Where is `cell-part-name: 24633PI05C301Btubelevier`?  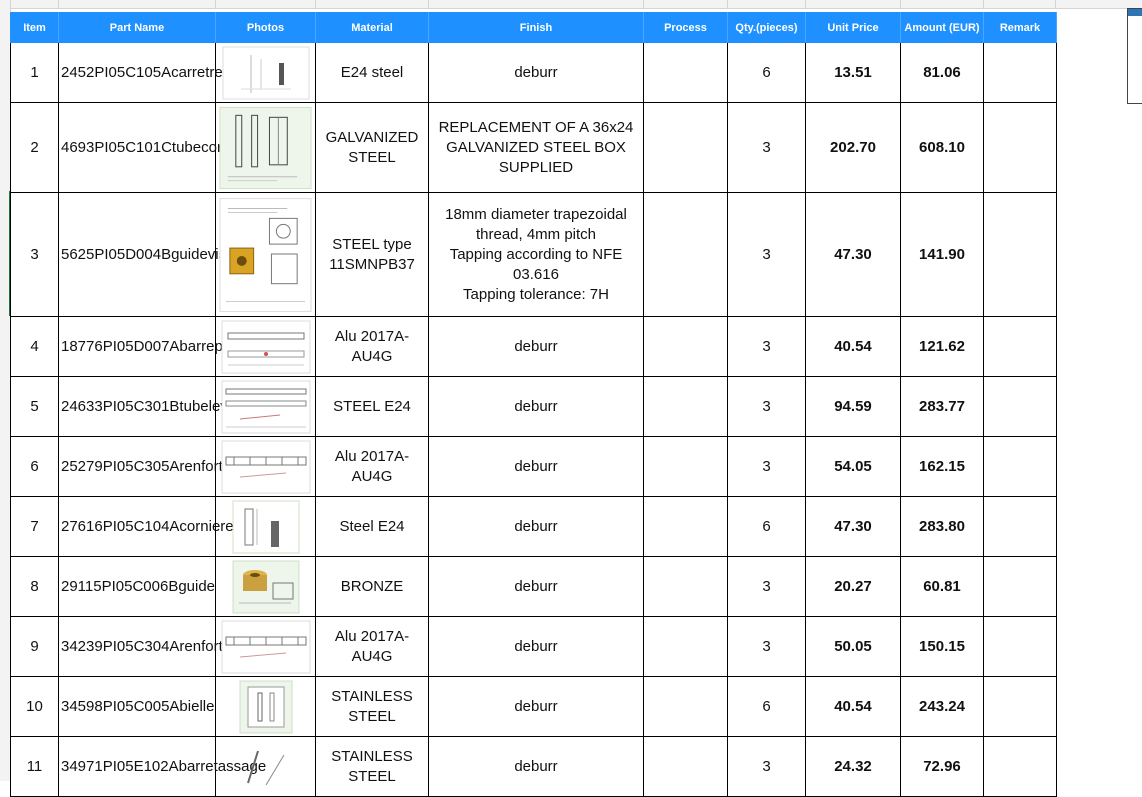 cell-part-name: 24633PI05C301Btubelevier is located at coordinates (151, 406).